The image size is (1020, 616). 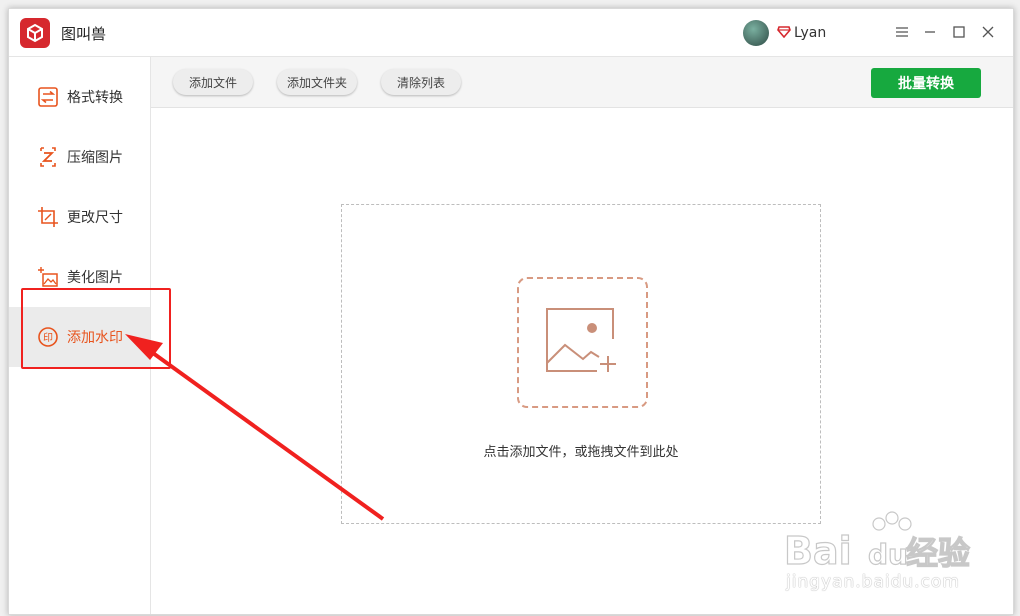 I want to click on title-bar: 图叫兽 Lyan, so click(x=511, y=33).